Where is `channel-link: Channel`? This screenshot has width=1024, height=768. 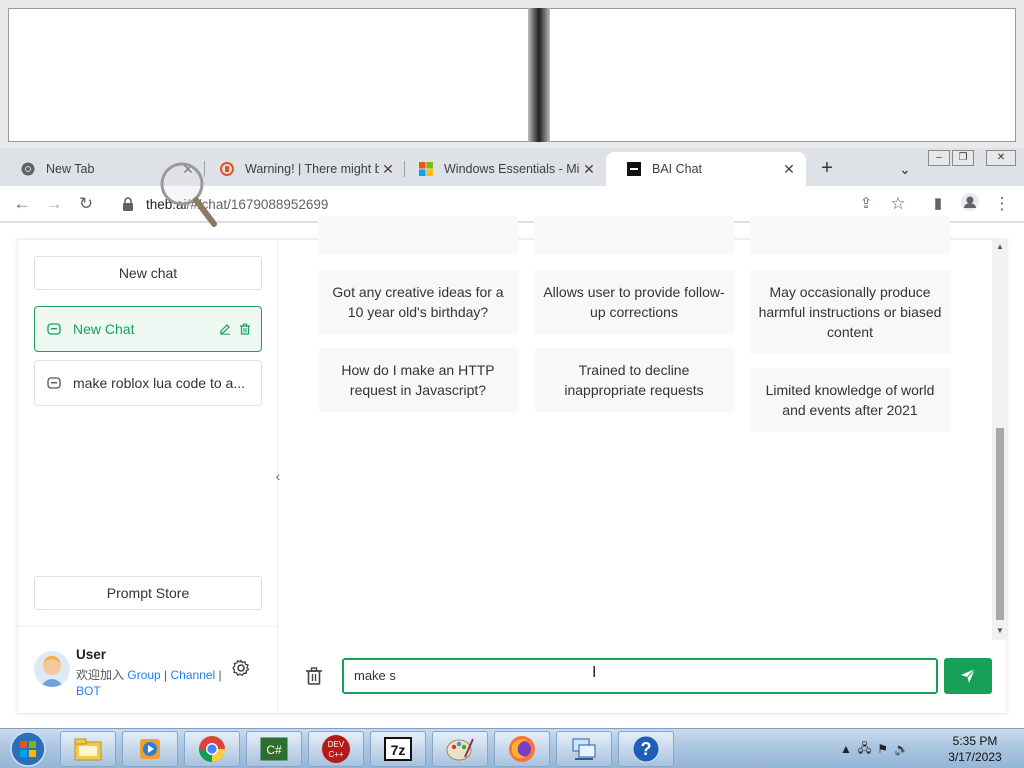
channel-link: Channel is located at coordinates (193, 675).